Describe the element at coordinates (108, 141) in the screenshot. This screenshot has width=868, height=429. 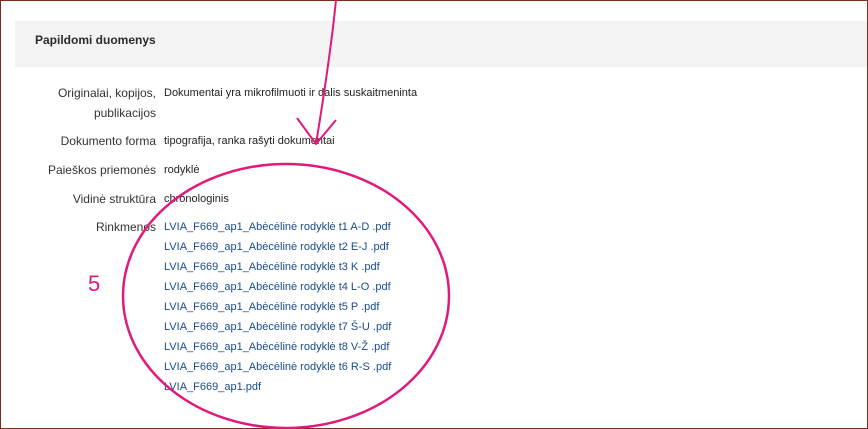
I see `field-label: Dokumento forma` at that location.